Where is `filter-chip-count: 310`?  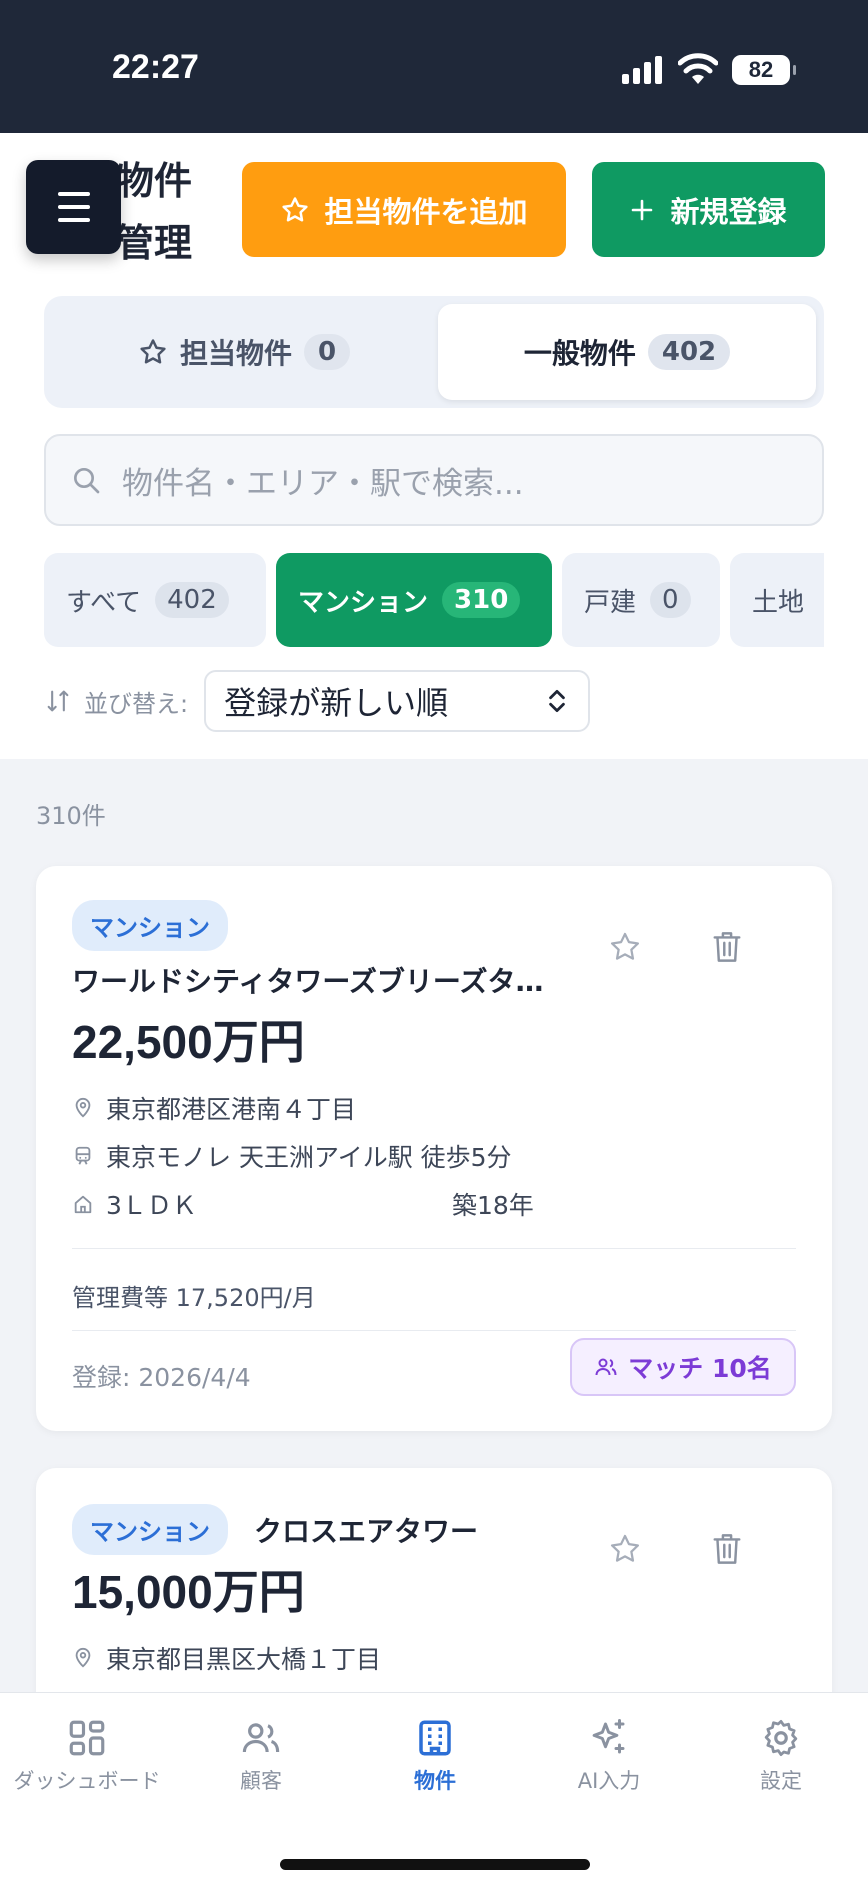 filter-chip-count: 310 is located at coordinates (481, 600).